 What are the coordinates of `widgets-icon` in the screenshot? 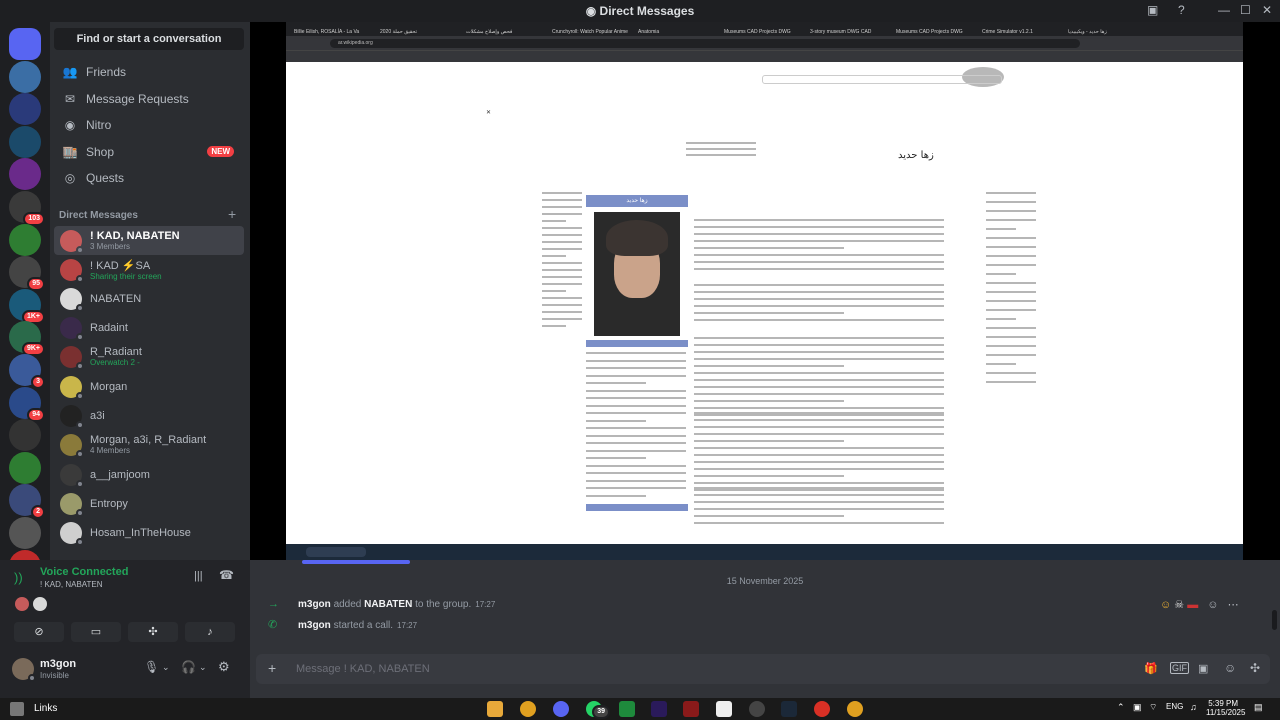 It's located at (17, 709).